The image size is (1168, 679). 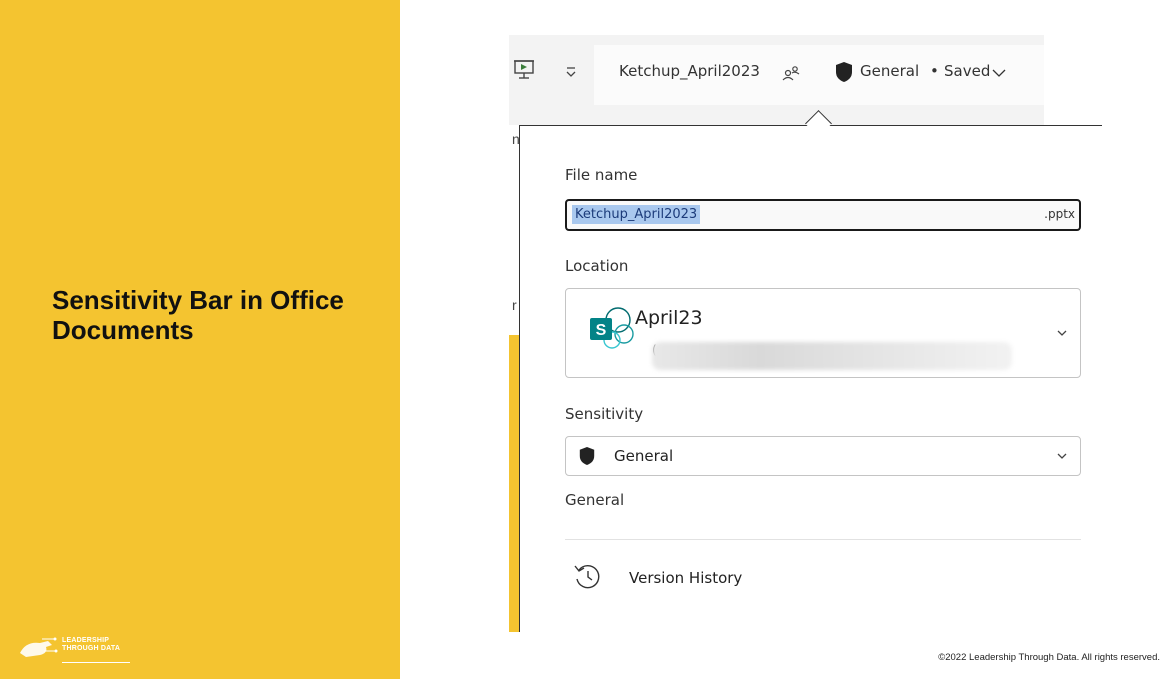 What do you see at coordinates (823, 215) in the screenshot?
I see `file-name-input: Ketchup_April2023 .pptx` at bounding box center [823, 215].